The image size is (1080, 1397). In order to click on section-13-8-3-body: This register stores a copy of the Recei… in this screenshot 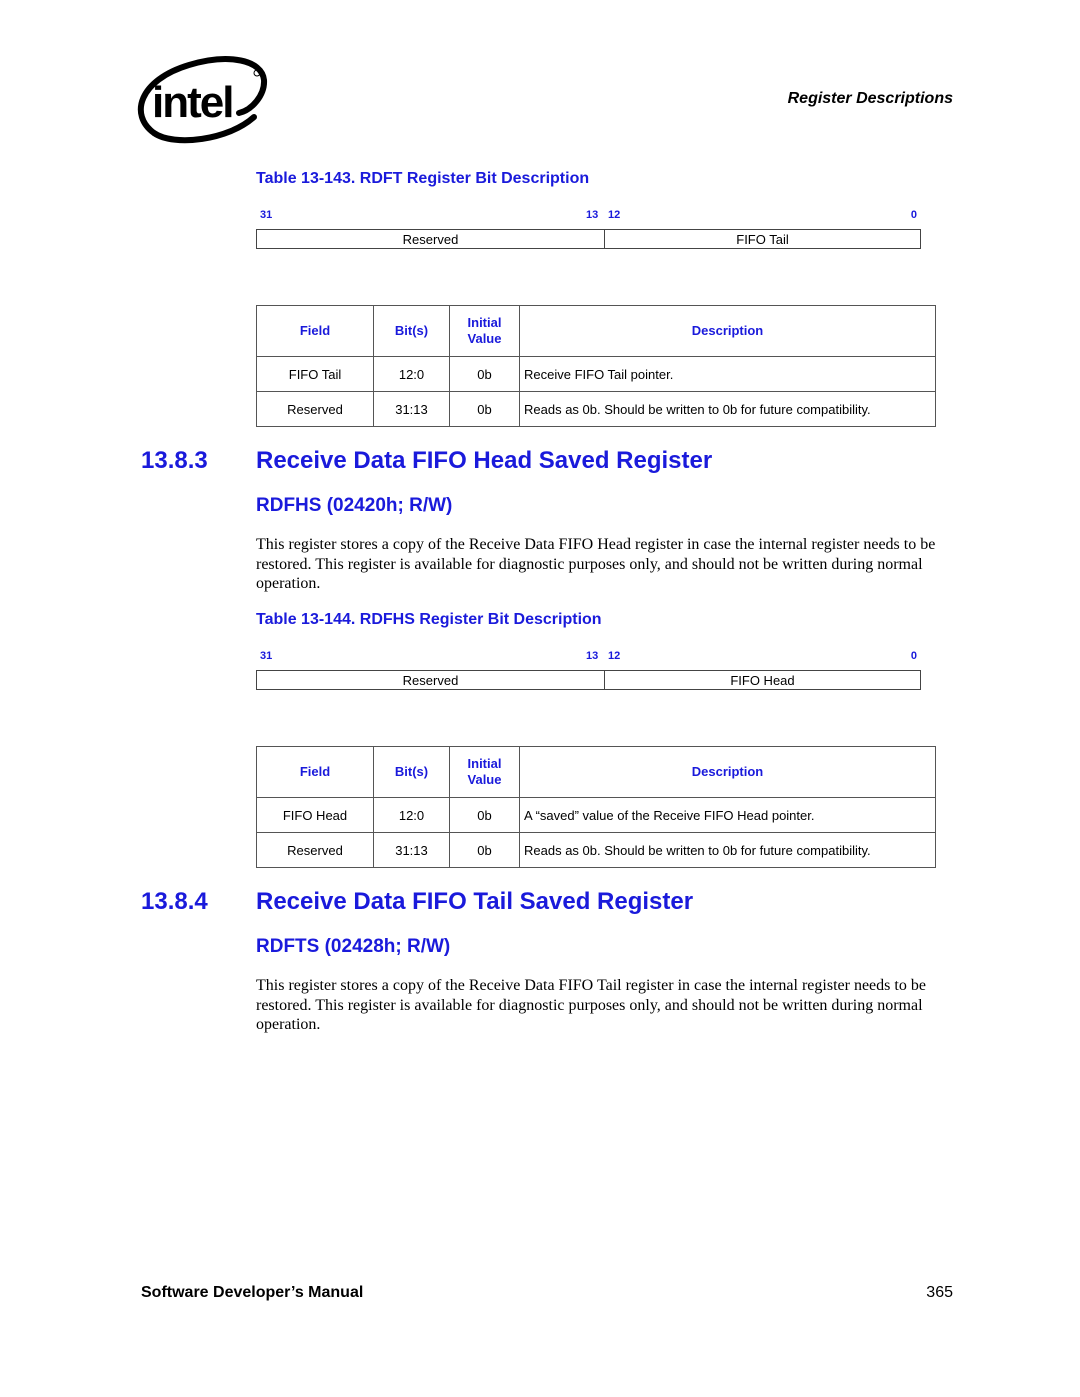, I will do `click(596, 564)`.